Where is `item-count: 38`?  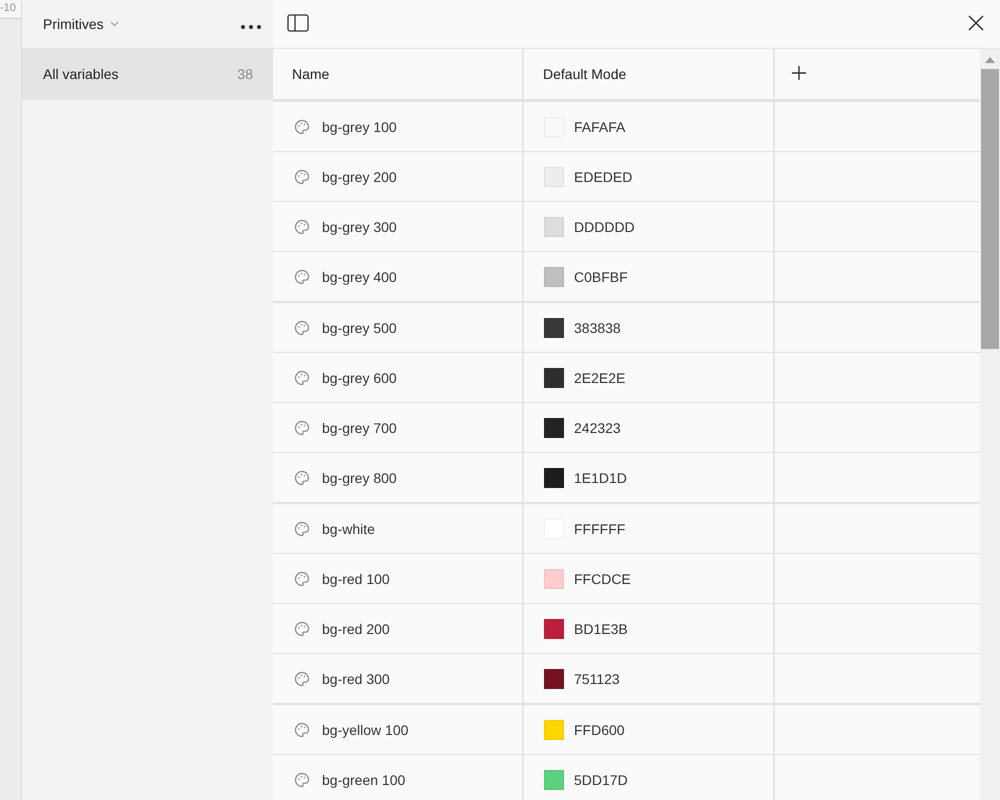 item-count: 38 is located at coordinates (245, 74).